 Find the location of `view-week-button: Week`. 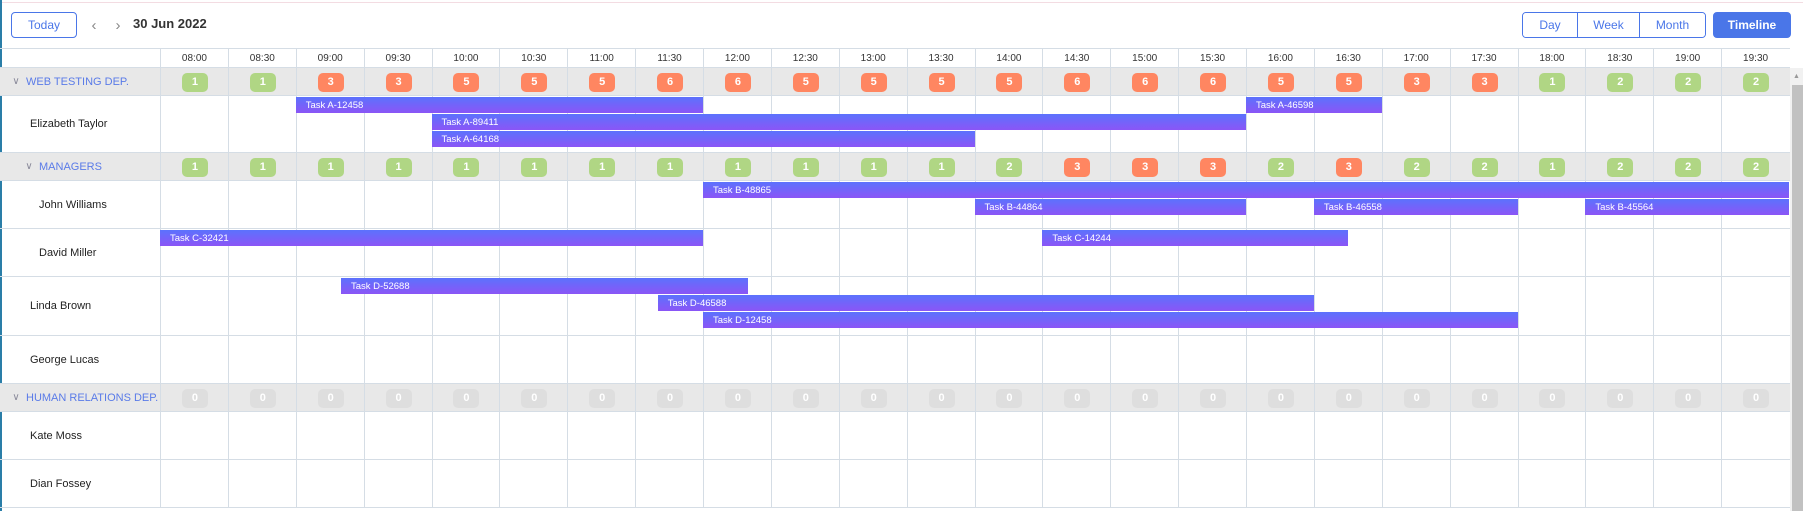

view-week-button: Week is located at coordinates (1608, 25).